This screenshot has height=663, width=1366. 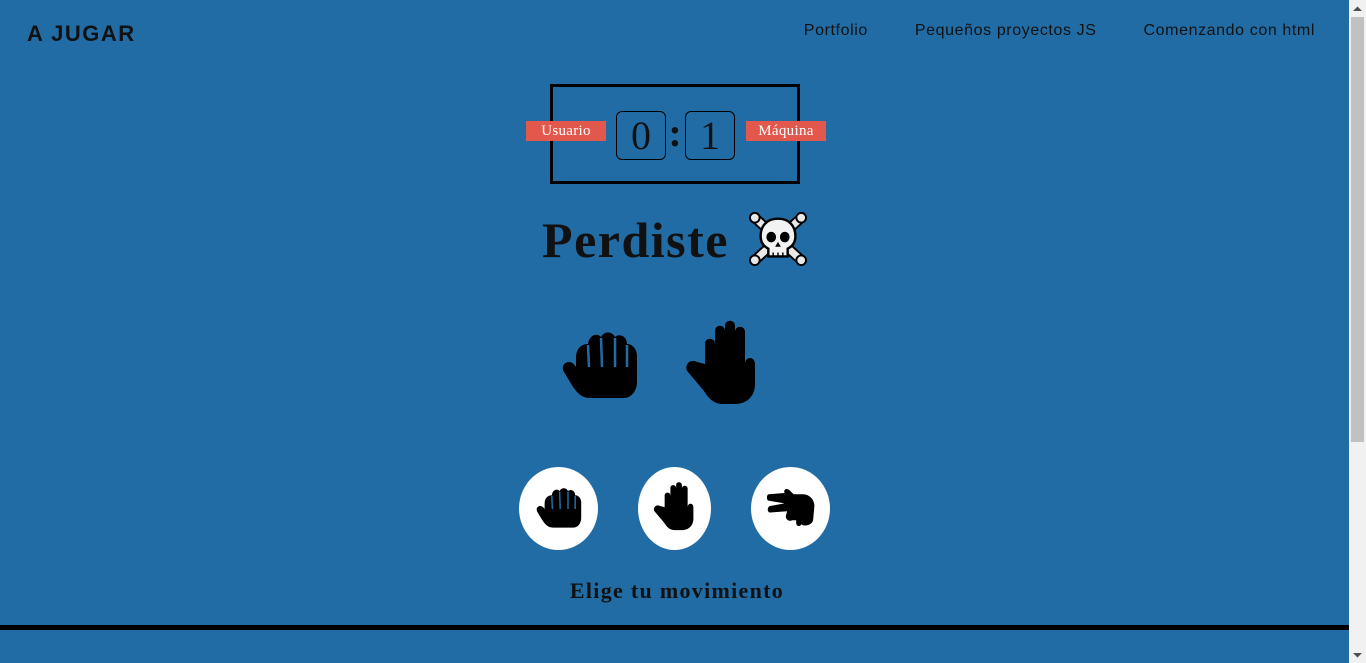 I want to click on scissors-hand-icon, so click(x=791, y=508).